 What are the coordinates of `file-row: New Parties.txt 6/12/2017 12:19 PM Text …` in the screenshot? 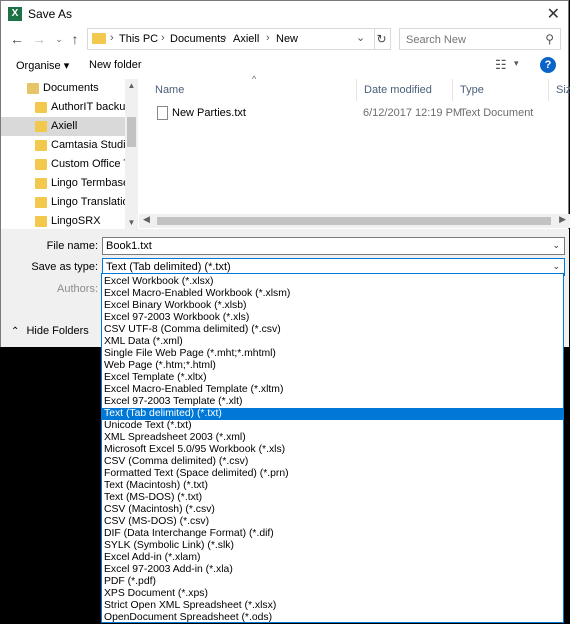 It's located at (358, 114).